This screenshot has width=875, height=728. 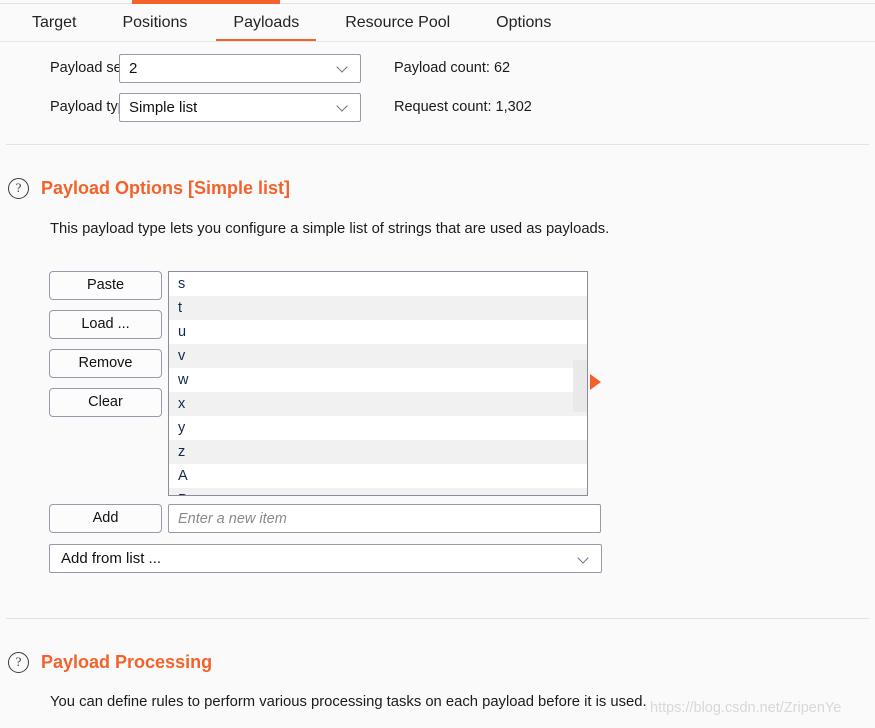 What do you see at coordinates (437, 618) in the screenshot?
I see `section-divider-bottom` at bounding box center [437, 618].